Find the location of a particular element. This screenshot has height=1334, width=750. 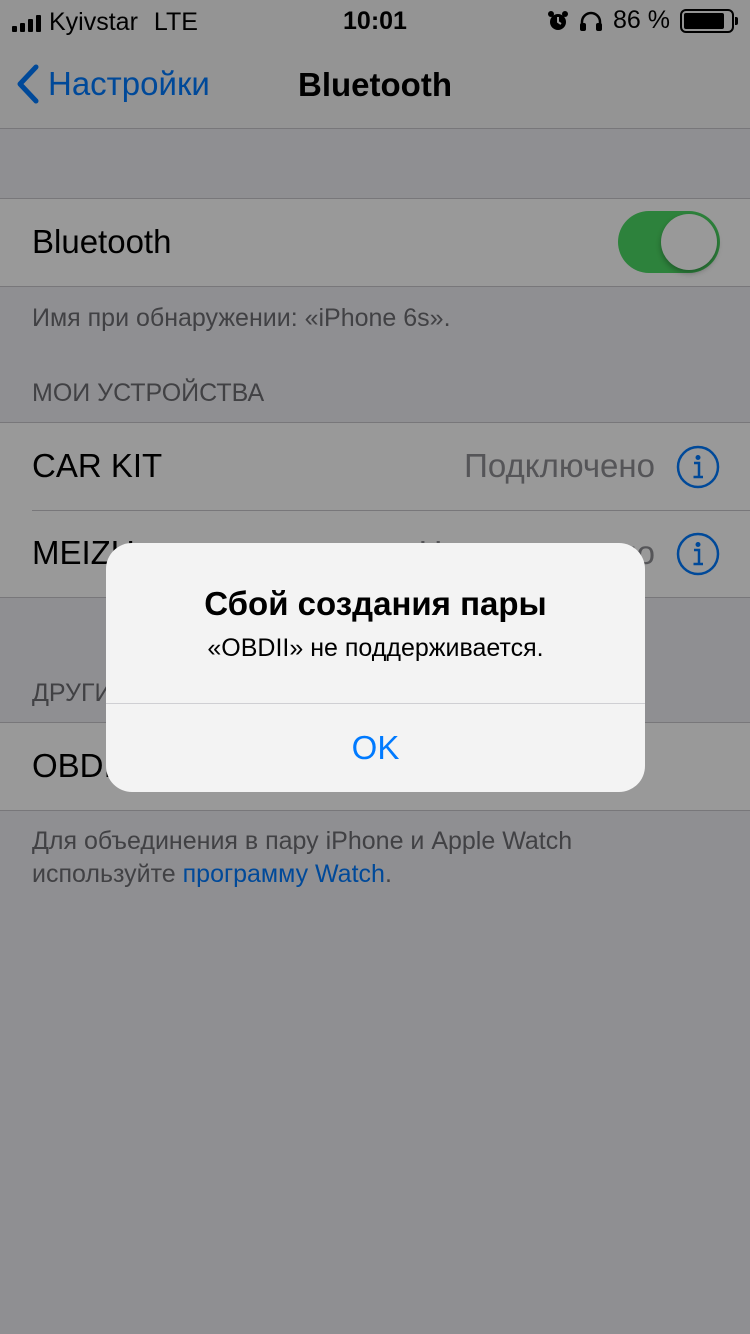

alert-title: Сбой создания пары is located at coordinates (375, 603).